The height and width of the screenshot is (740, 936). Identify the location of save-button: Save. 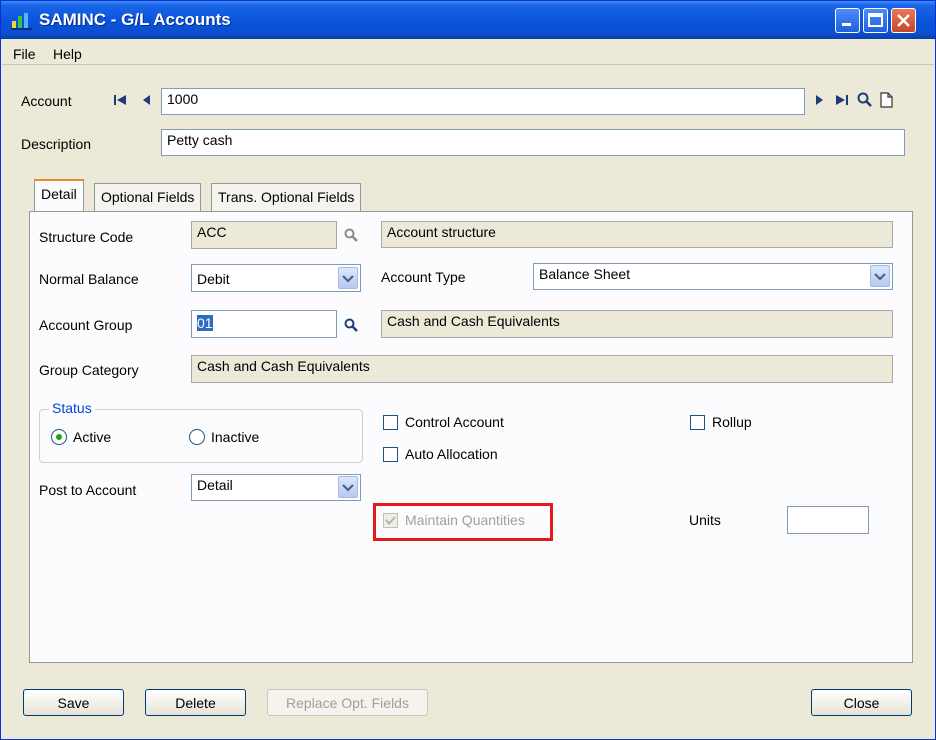
(73, 702).